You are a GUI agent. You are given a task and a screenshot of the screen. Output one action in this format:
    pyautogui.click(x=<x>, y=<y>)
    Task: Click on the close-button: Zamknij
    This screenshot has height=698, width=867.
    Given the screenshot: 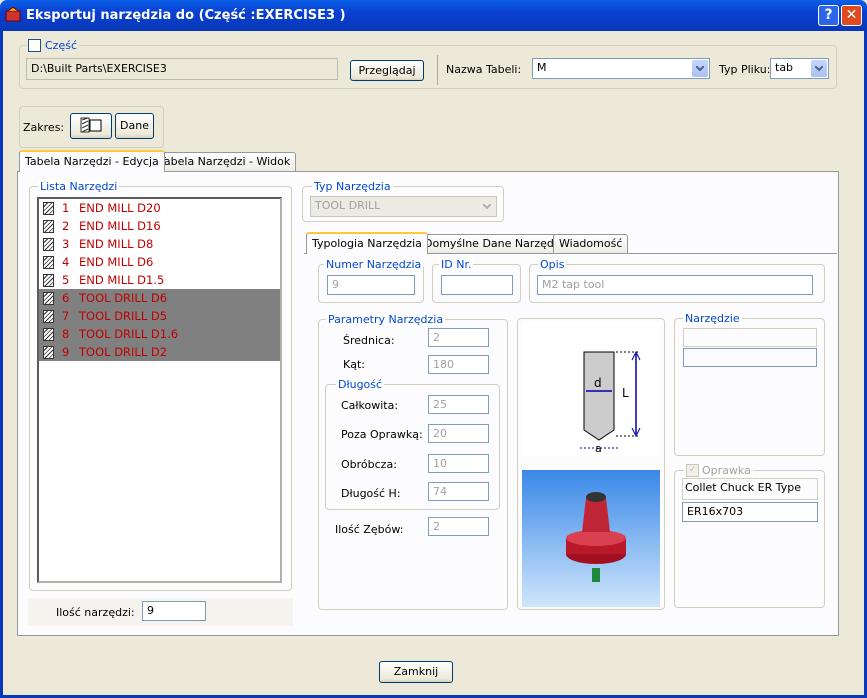 What is the action you would take?
    pyautogui.click(x=416, y=672)
    